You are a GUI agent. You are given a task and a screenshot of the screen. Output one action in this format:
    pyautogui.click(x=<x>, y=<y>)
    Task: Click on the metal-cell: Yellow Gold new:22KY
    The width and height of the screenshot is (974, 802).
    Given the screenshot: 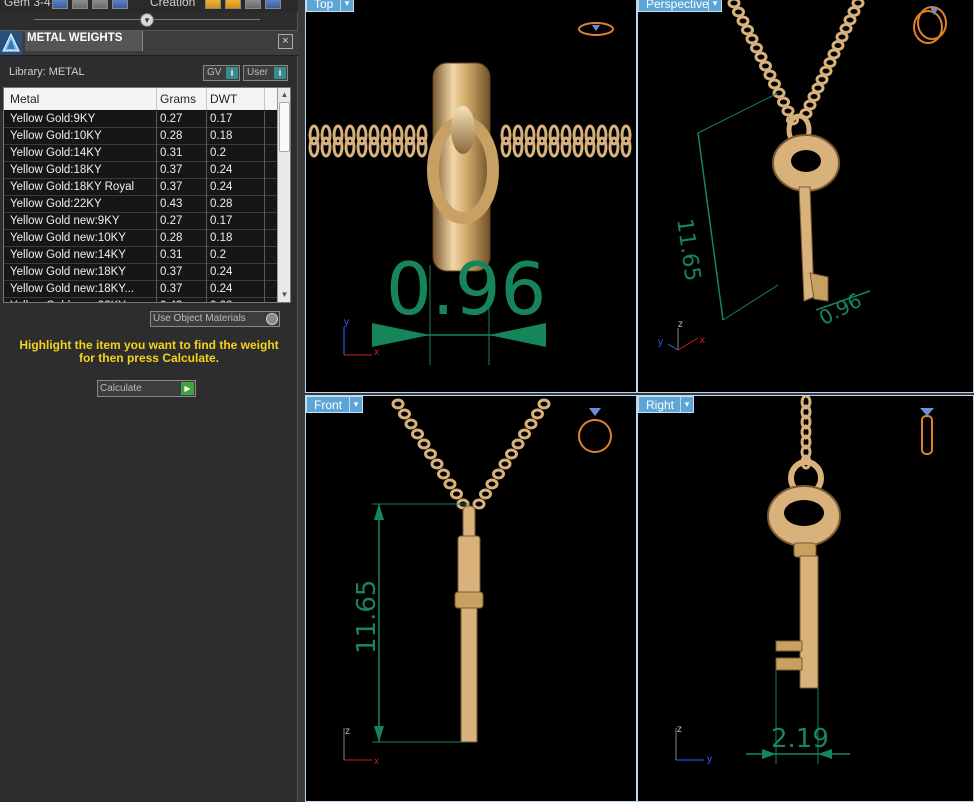 What is the action you would take?
    pyautogui.click(x=68, y=301)
    